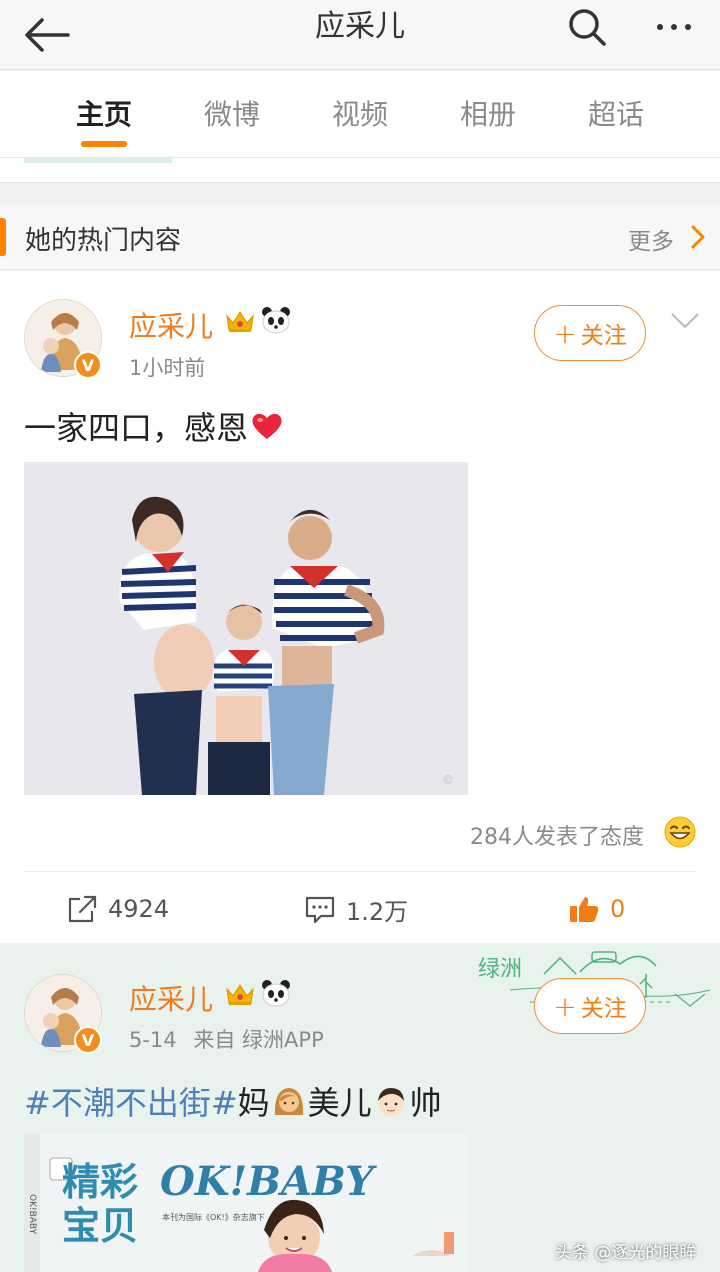  I want to click on page-title: 应采儿, so click(360, 26).